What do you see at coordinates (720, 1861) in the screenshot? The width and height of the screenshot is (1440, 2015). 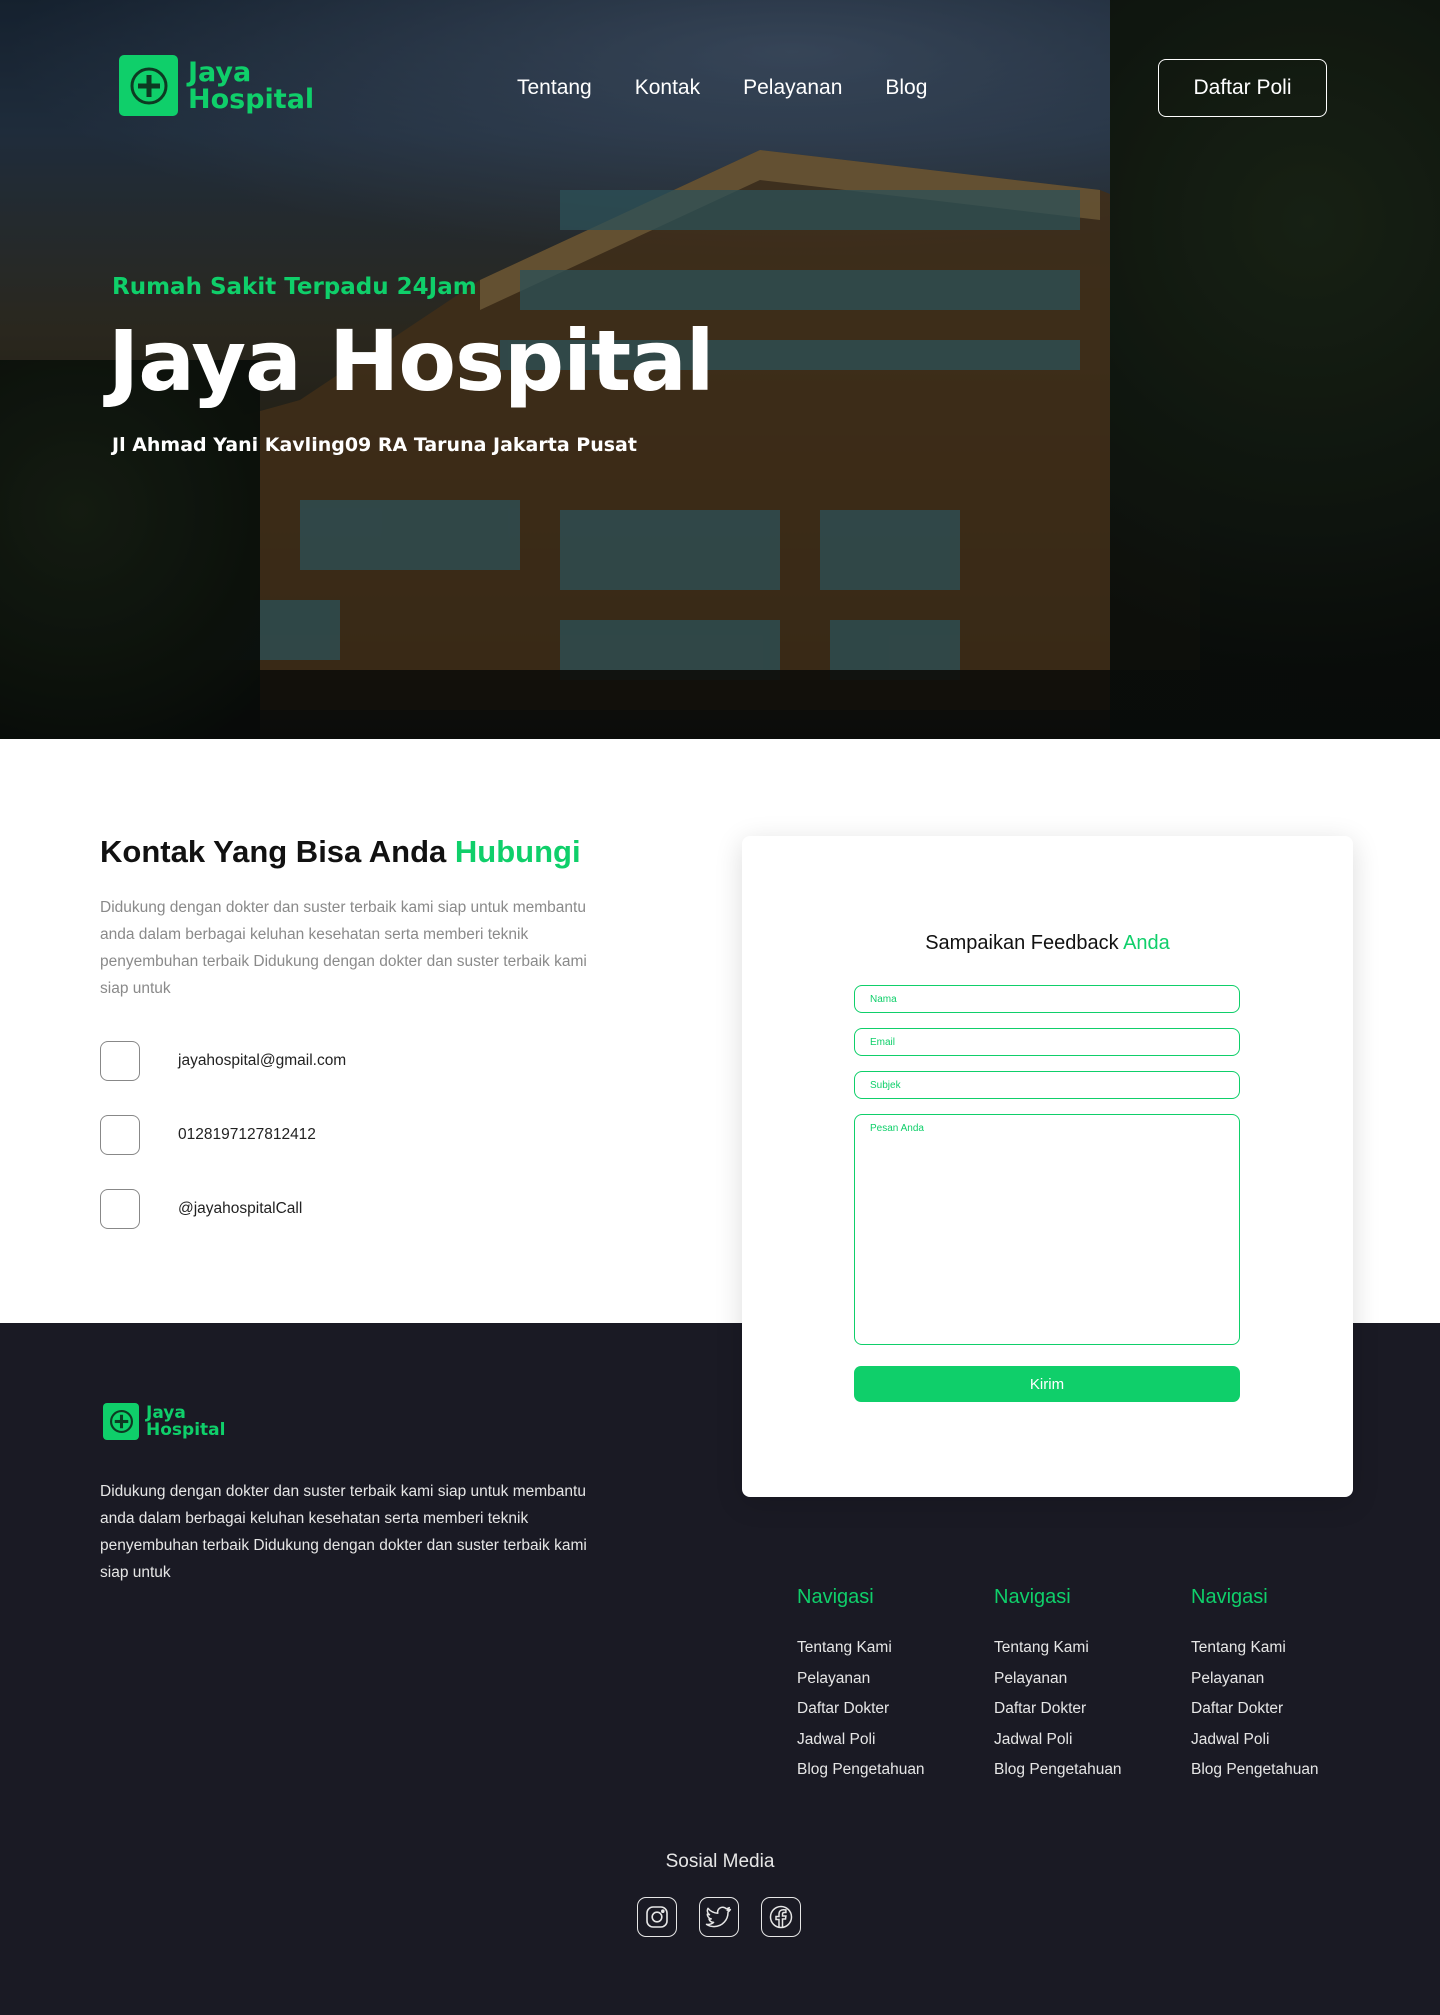 I see `social-media-title: Sosial Media` at bounding box center [720, 1861].